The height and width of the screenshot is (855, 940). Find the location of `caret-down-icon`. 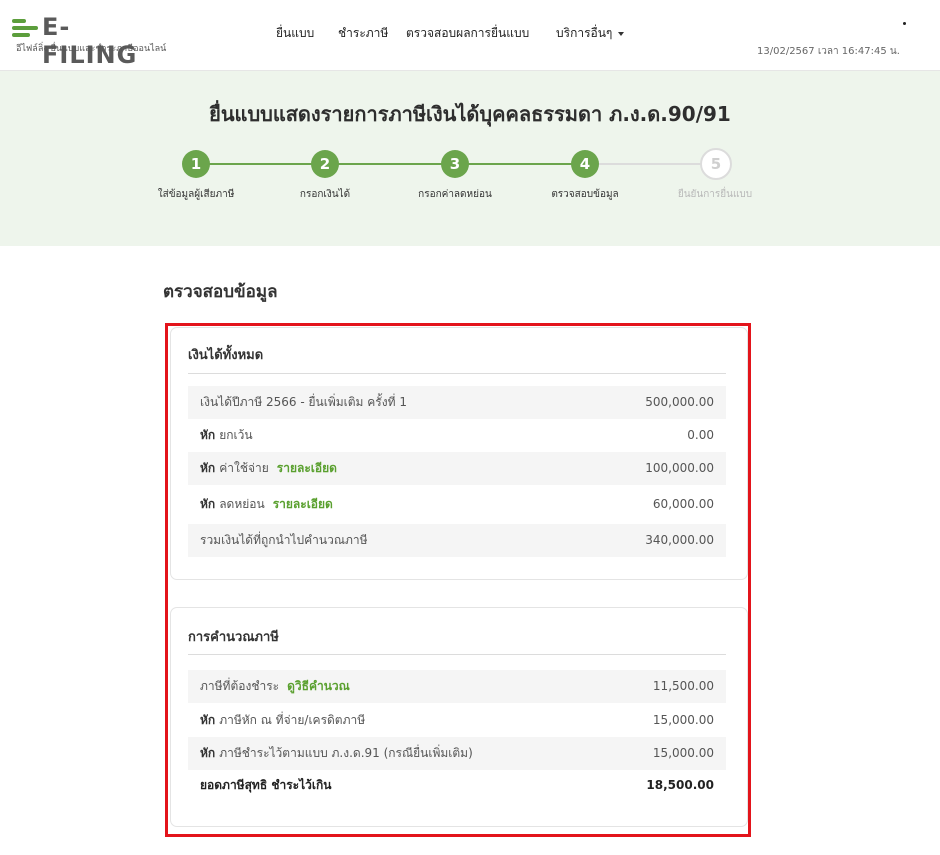

caret-down-icon is located at coordinates (621, 33).